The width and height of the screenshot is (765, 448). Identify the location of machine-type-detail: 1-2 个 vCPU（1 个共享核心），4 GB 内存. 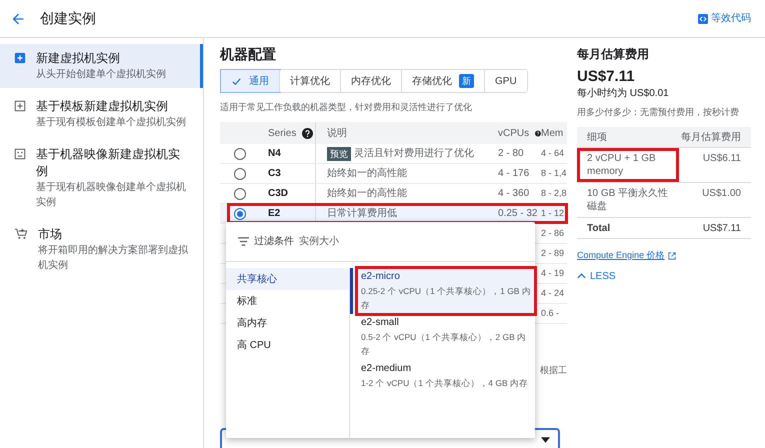
(445, 383).